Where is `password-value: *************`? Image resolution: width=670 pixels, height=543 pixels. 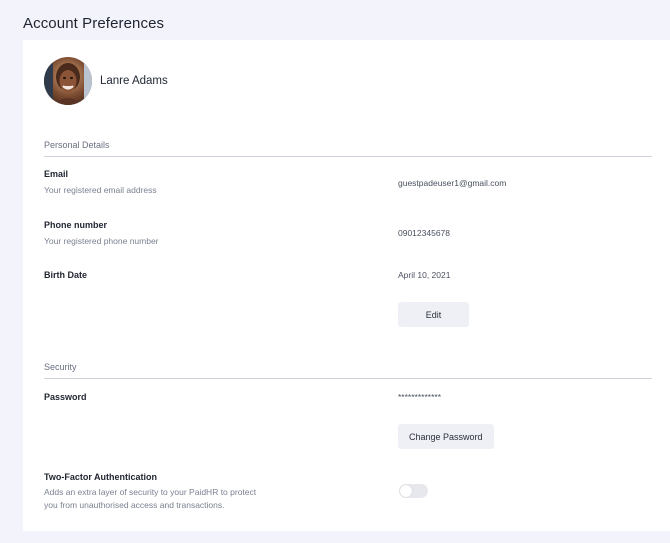
password-value: ************* is located at coordinates (420, 397).